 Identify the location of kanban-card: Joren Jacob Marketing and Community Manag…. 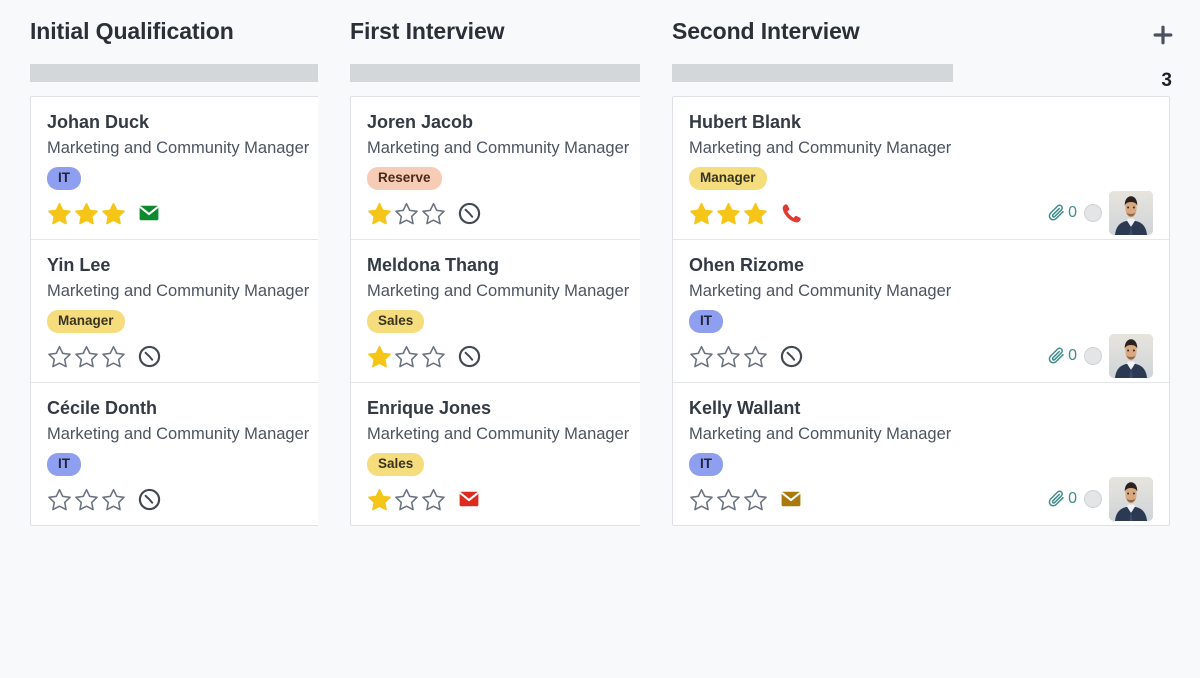
(495, 169).